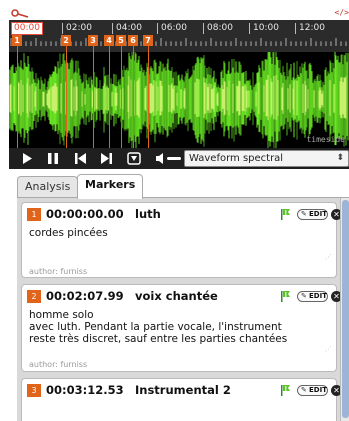  Describe the element at coordinates (93, 40) in the screenshot. I see `marker-flag: 3` at that location.